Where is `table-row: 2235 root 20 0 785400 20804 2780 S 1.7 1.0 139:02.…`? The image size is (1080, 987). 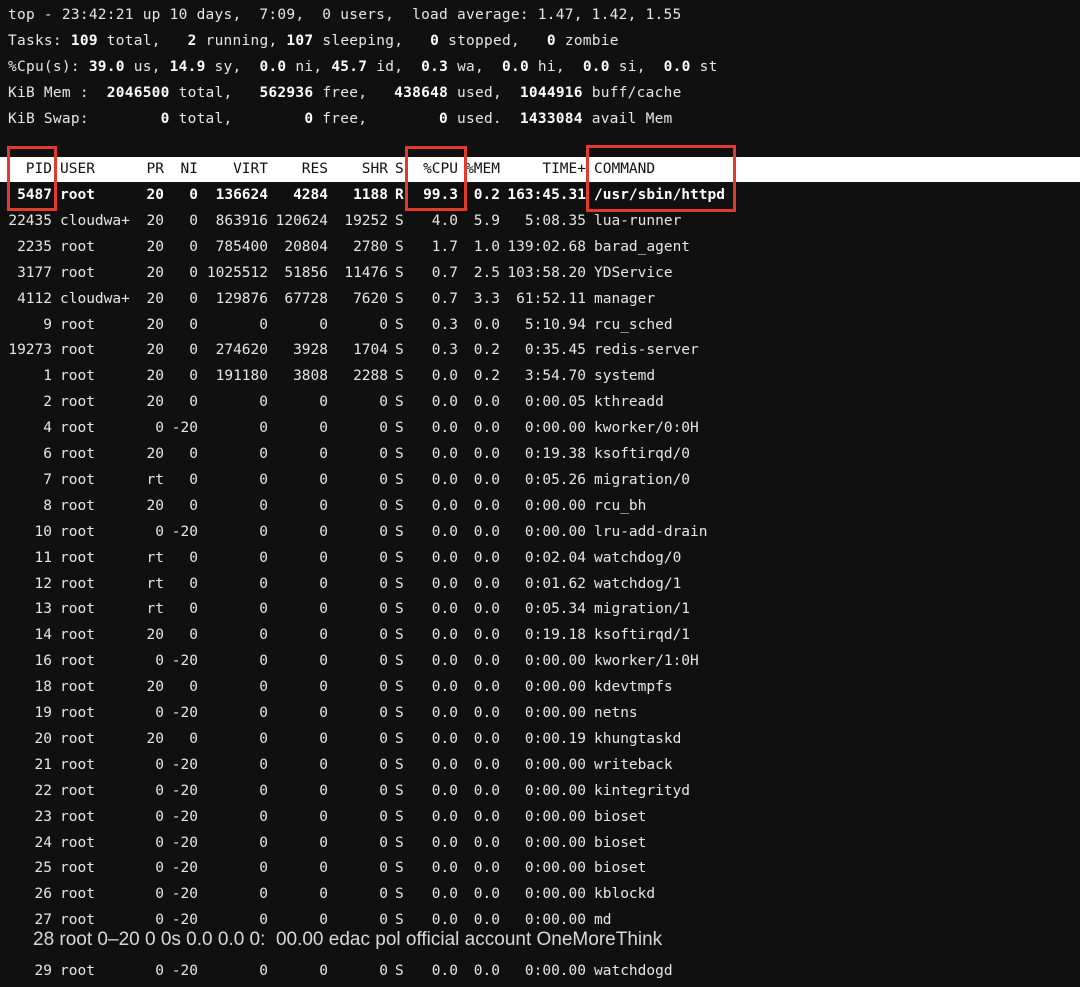
table-row: 2235 root 20 0 785400 20804 2780 S 1.7 1.0 139:02.… is located at coordinates (540, 247).